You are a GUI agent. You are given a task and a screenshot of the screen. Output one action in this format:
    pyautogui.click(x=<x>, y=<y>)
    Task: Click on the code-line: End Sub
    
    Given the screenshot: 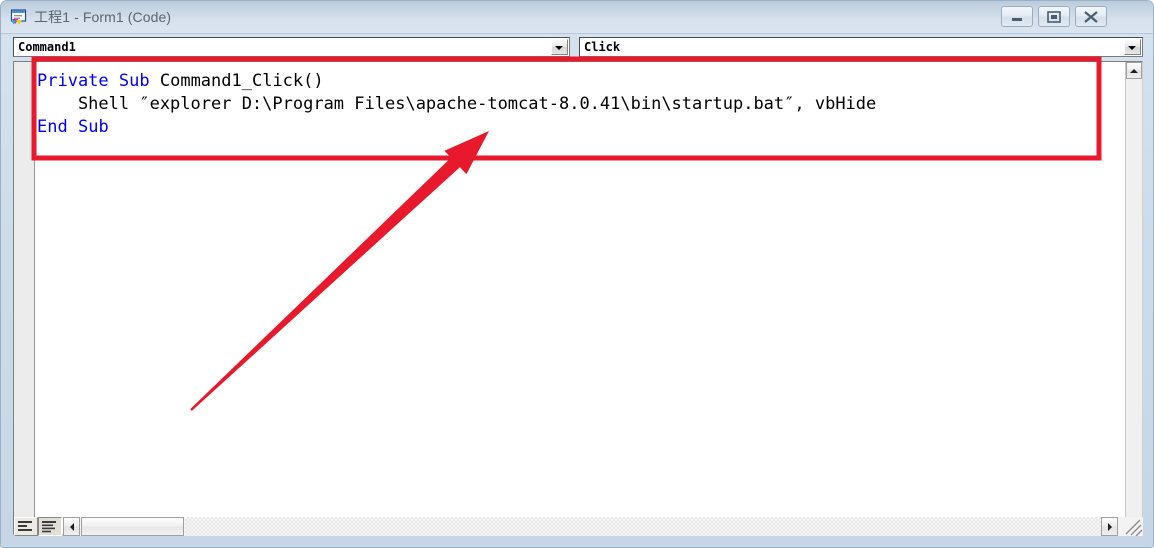 What is the action you would take?
    pyautogui.click(x=589, y=127)
    